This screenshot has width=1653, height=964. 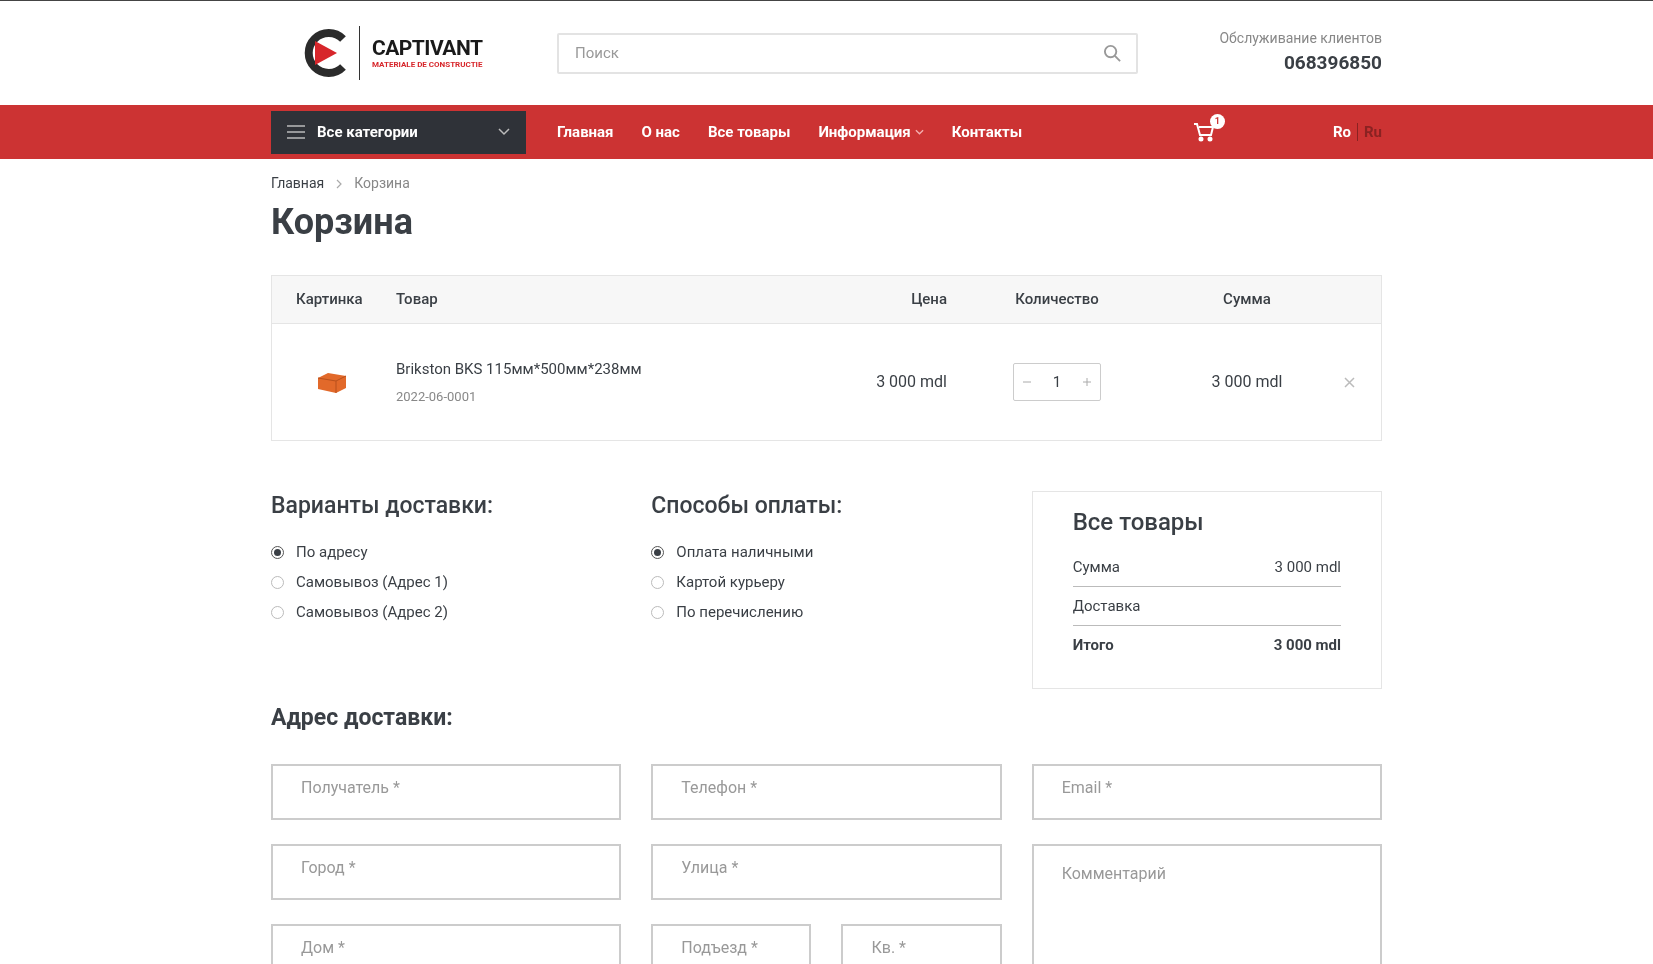 What do you see at coordinates (332, 382) in the screenshot?
I see `brick-icon` at bounding box center [332, 382].